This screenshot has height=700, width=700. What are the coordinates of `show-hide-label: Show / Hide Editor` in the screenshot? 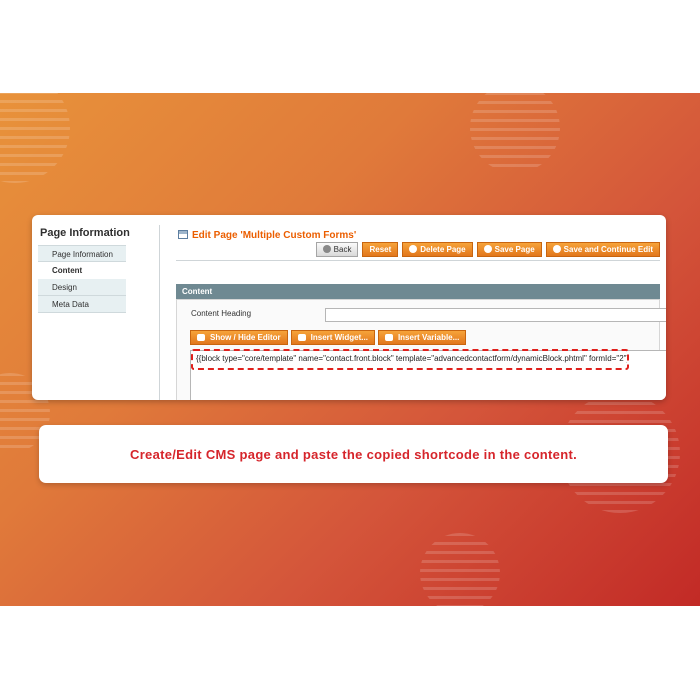 It's located at (245, 337).